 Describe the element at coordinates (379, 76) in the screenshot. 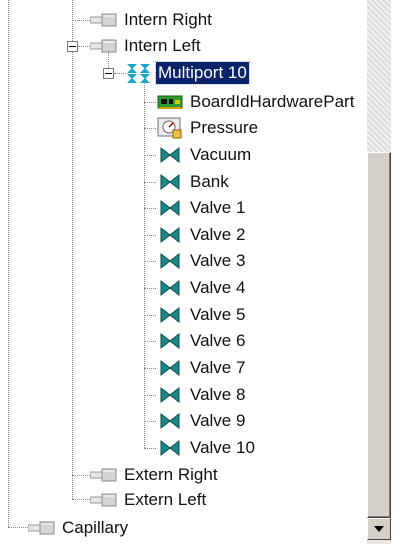

I see `scrollbar-track` at that location.